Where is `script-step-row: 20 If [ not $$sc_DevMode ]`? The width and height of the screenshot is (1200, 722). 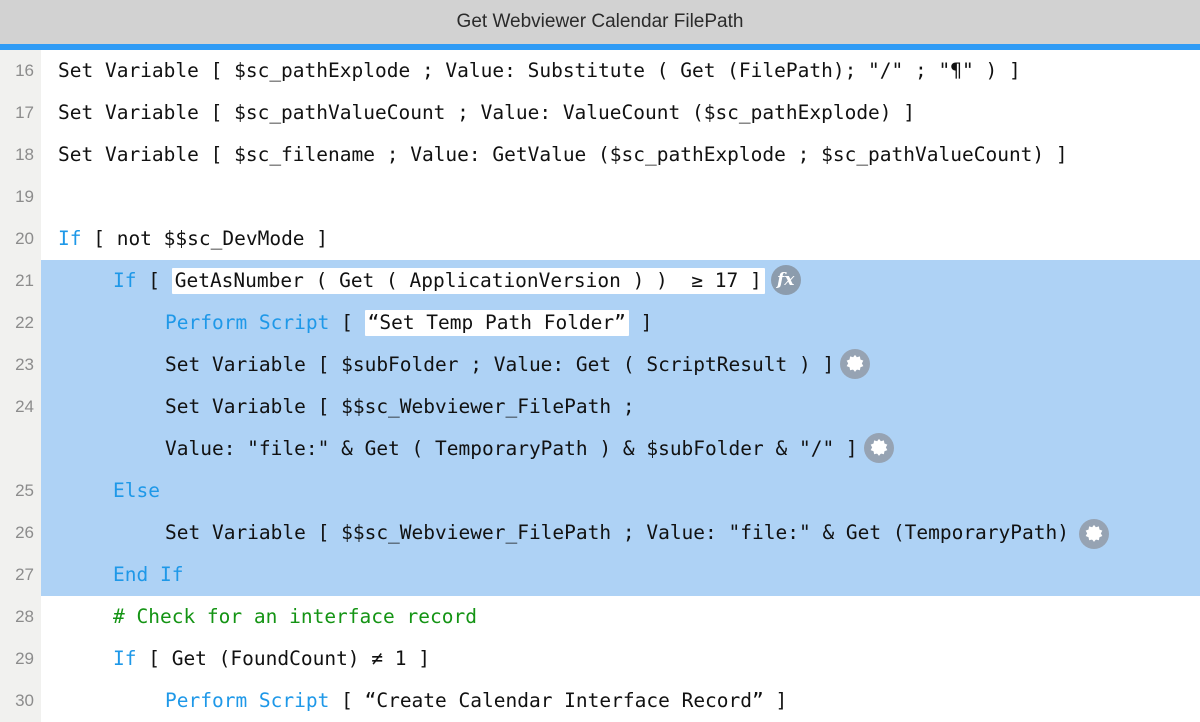
script-step-row: 20 If [ not $$sc_DevMode ] is located at coordinates (600, 239).